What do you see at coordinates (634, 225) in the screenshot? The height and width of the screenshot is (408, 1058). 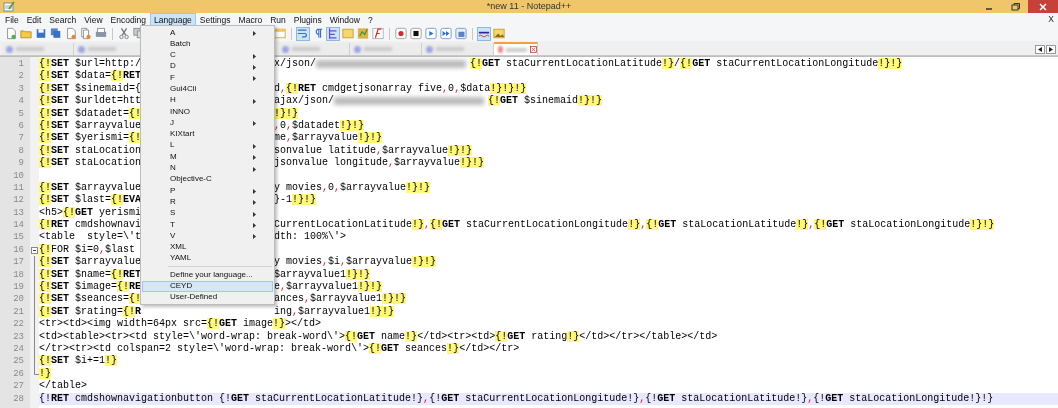 I see `code-line: CurrentLocationLatitude!},{!GET staCurrentLocationLongitude!},{!GET staLocationLatitude!},{!GET staLocationLongitude!}!}` at bounding box center [634, 225].